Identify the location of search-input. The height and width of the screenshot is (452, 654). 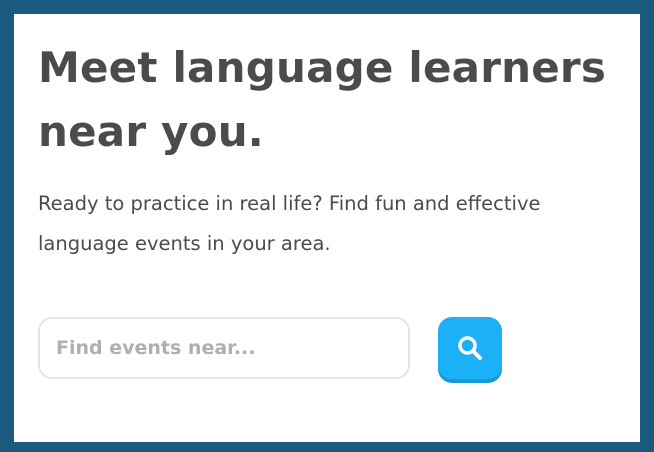
(224, 348).